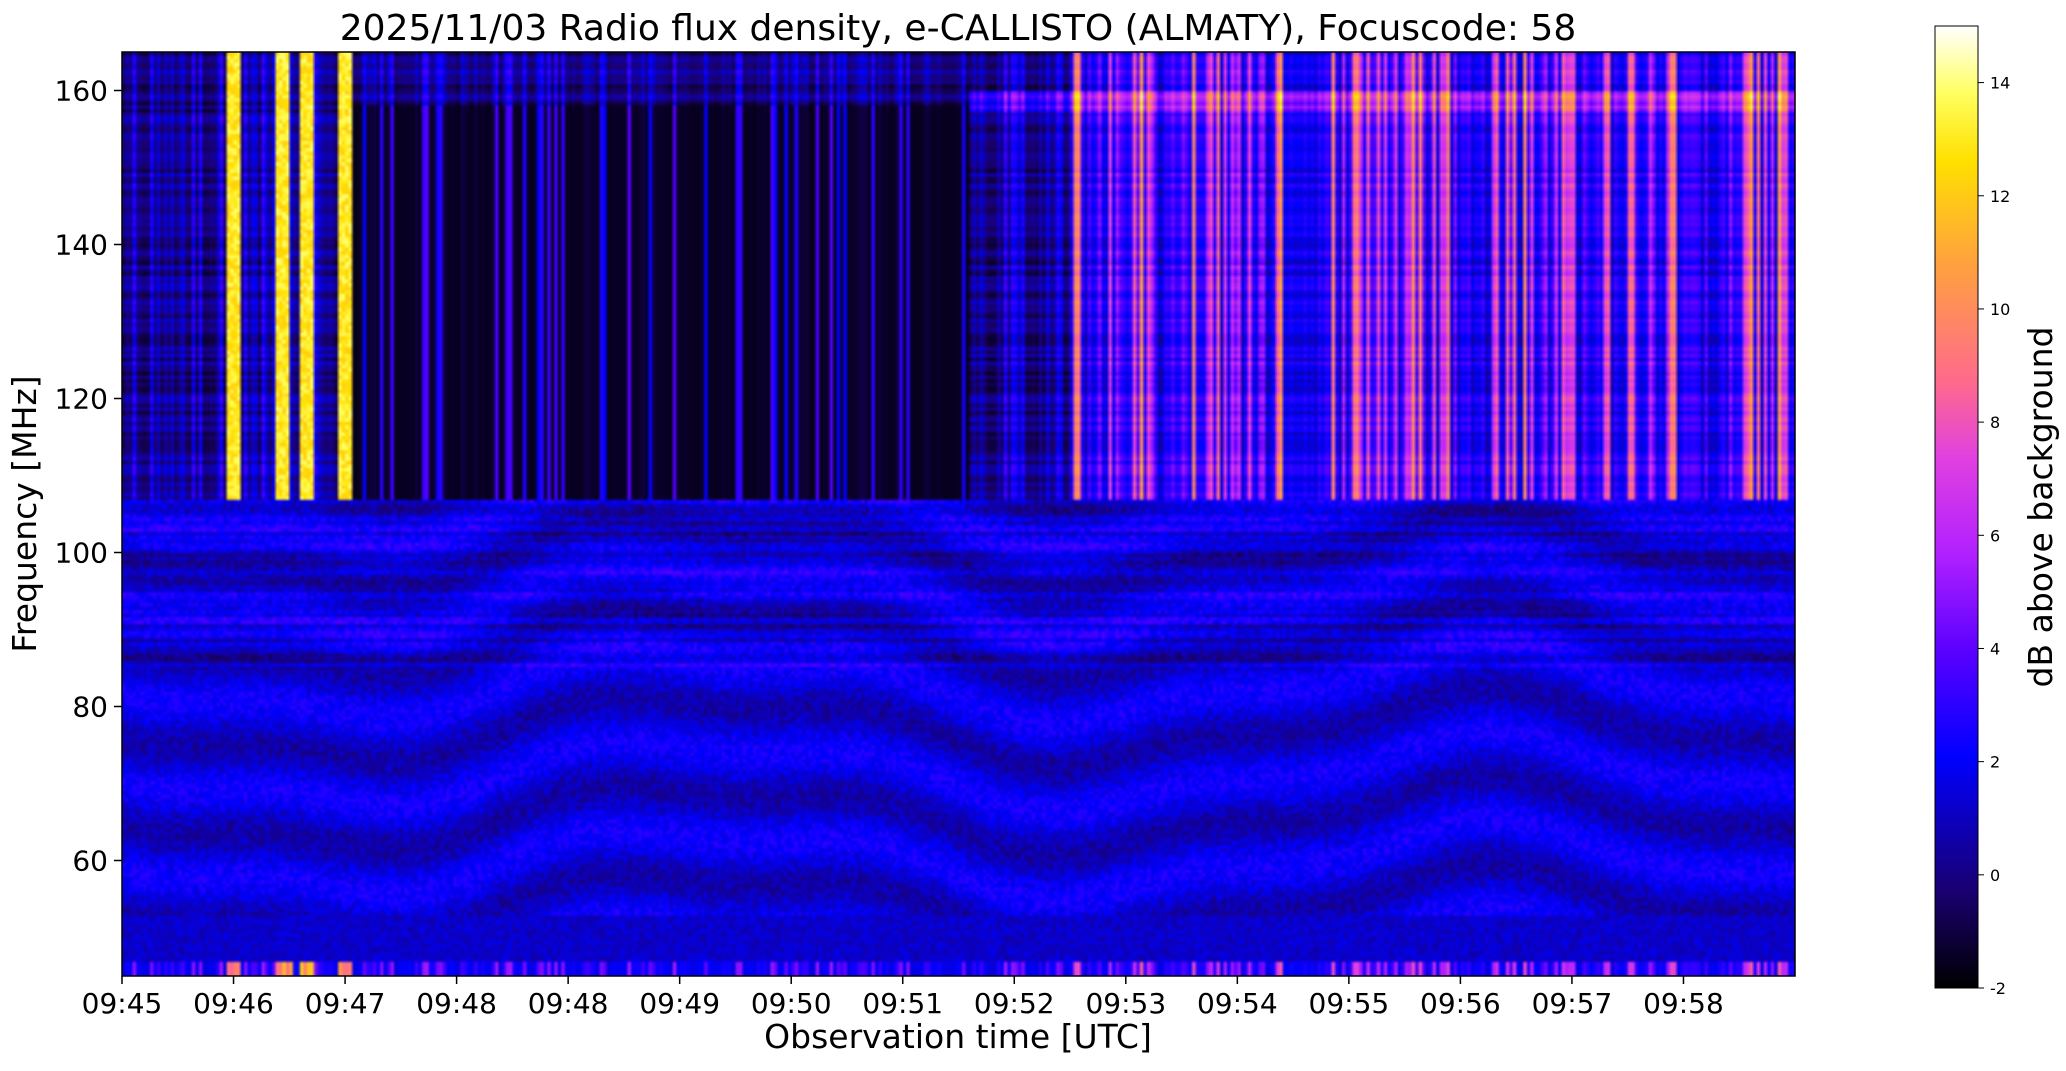 The height and width of the screenshot is (1071, 2066). Describe the element at coordinates (1995, 648) in the screenshot. I see `colorbar-tick-label: 4` at that location.